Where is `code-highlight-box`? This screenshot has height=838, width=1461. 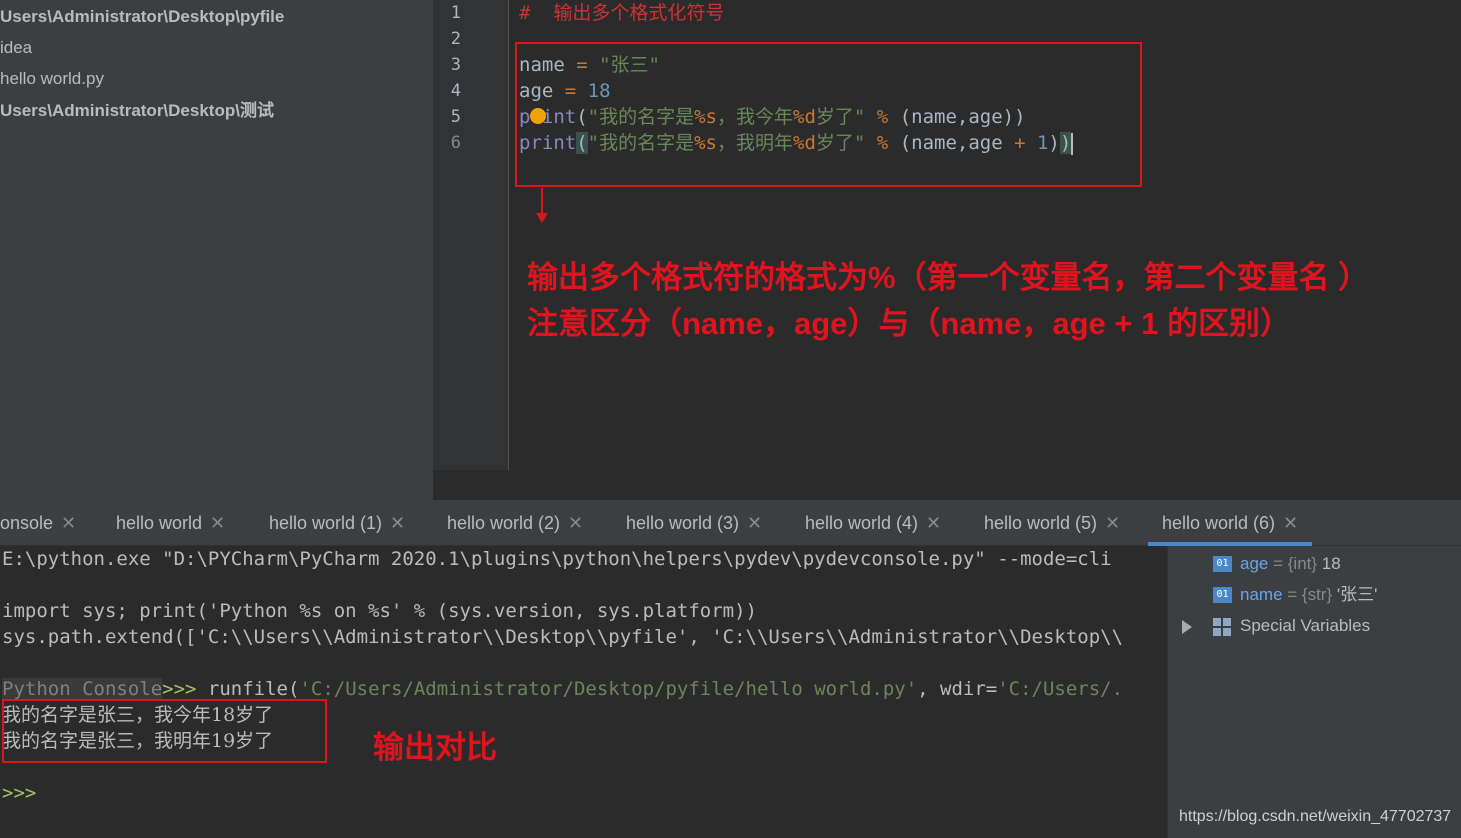
code-highlight-box is located at coordinates (828, 114).